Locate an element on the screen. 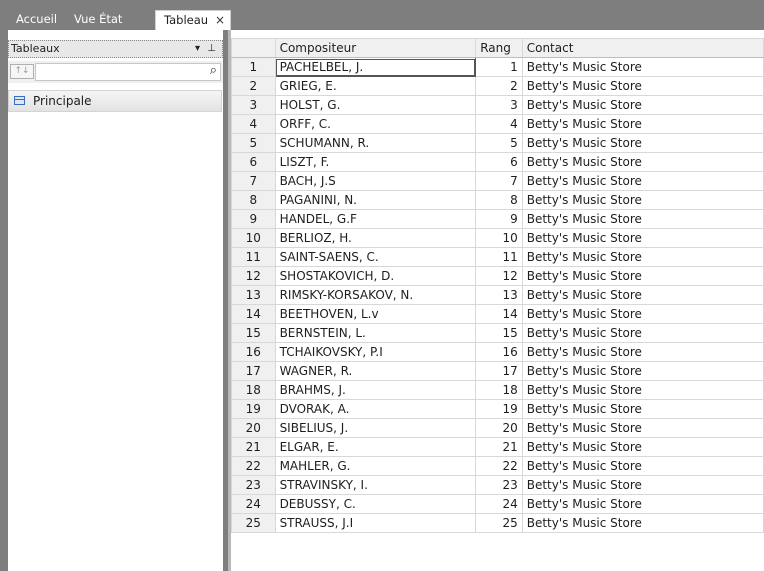  row-number: 25 is located at coordinates (253, 523).